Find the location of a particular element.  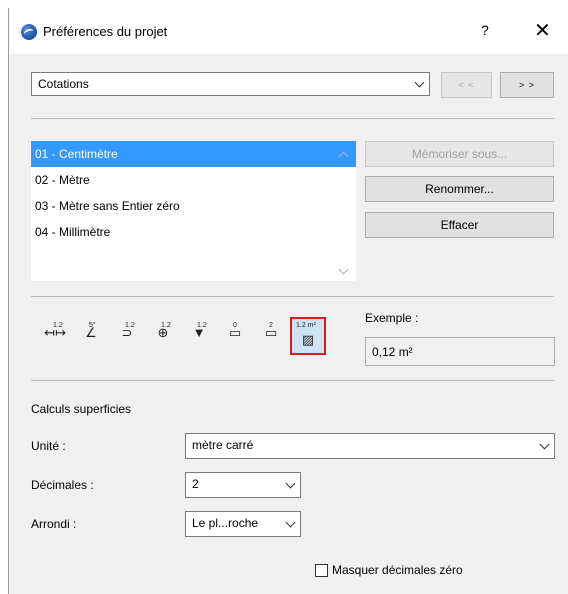

decimals-label: Décimales : is located at coordinates (62, 485).